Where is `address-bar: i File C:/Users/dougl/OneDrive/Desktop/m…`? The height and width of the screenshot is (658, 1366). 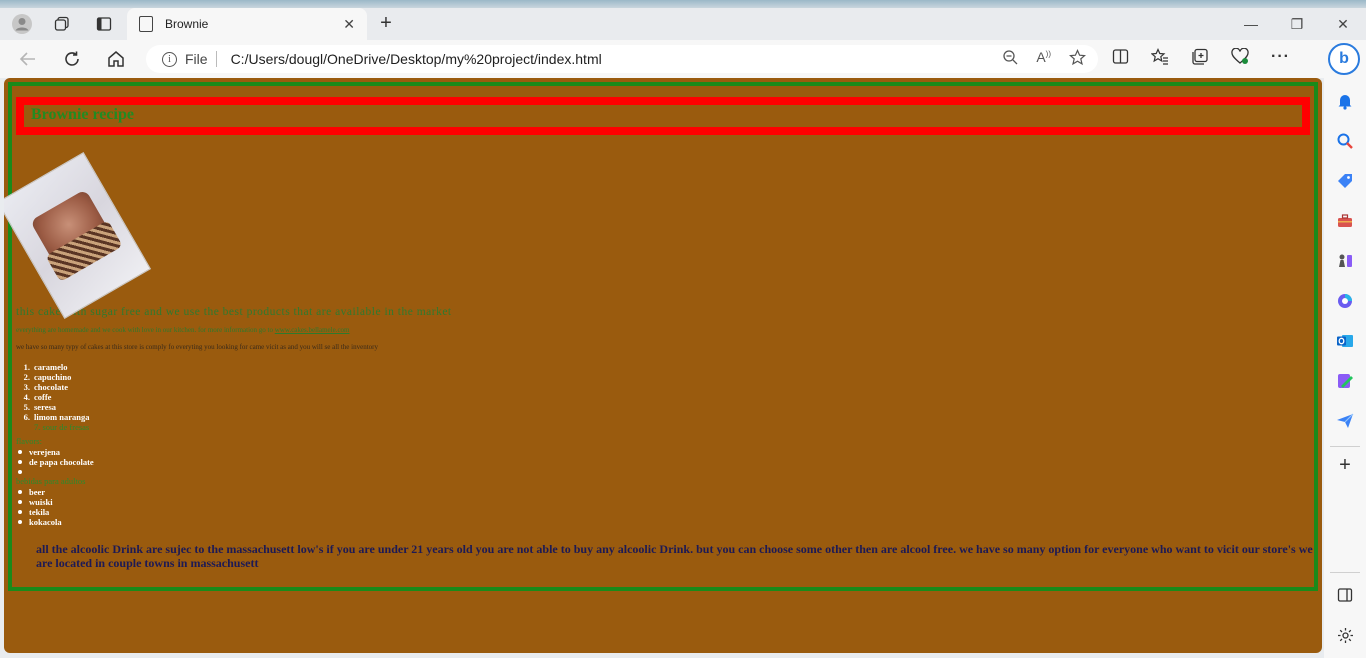 address-bar: i File C:/Users/dougl/OneDrive/Desktop/m… is located at coordinates (622, 59).